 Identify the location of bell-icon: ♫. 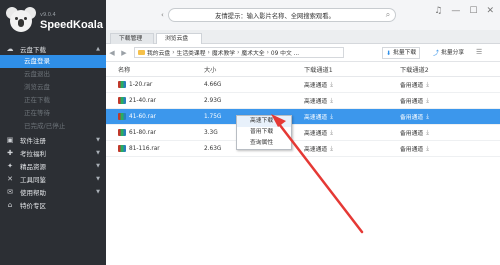
(438, 11).